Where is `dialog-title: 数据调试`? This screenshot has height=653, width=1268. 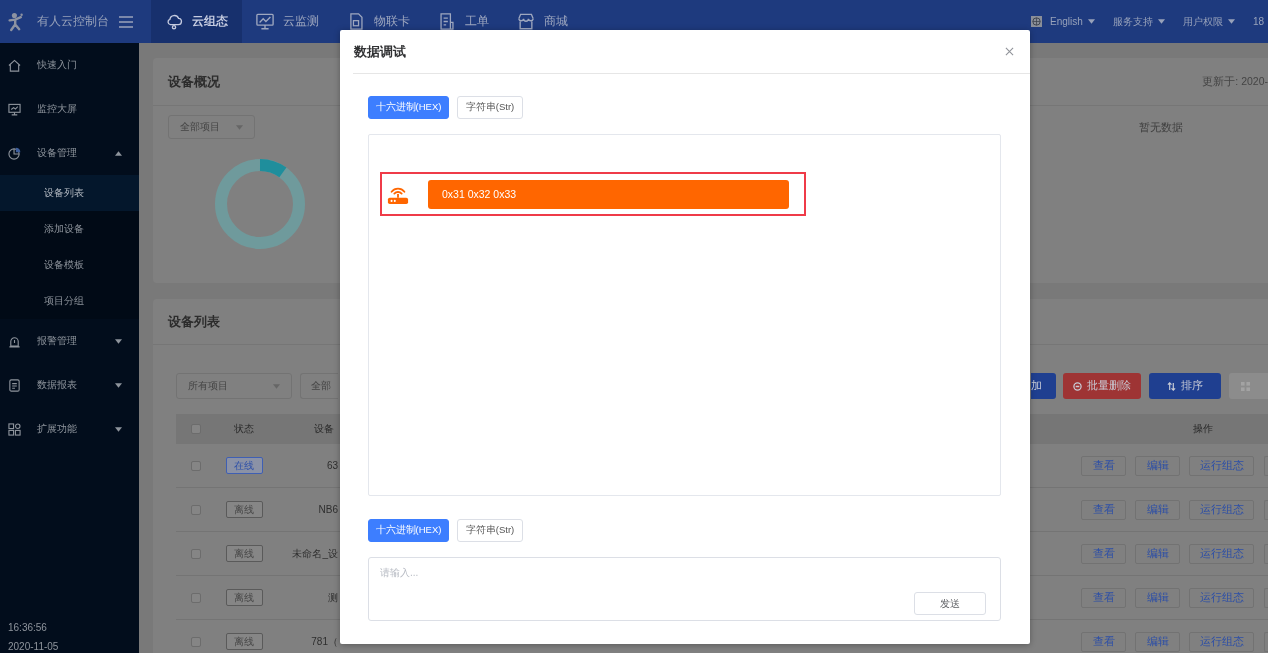
dialog-title: 数据调试 is located at coordinates (380, 51).